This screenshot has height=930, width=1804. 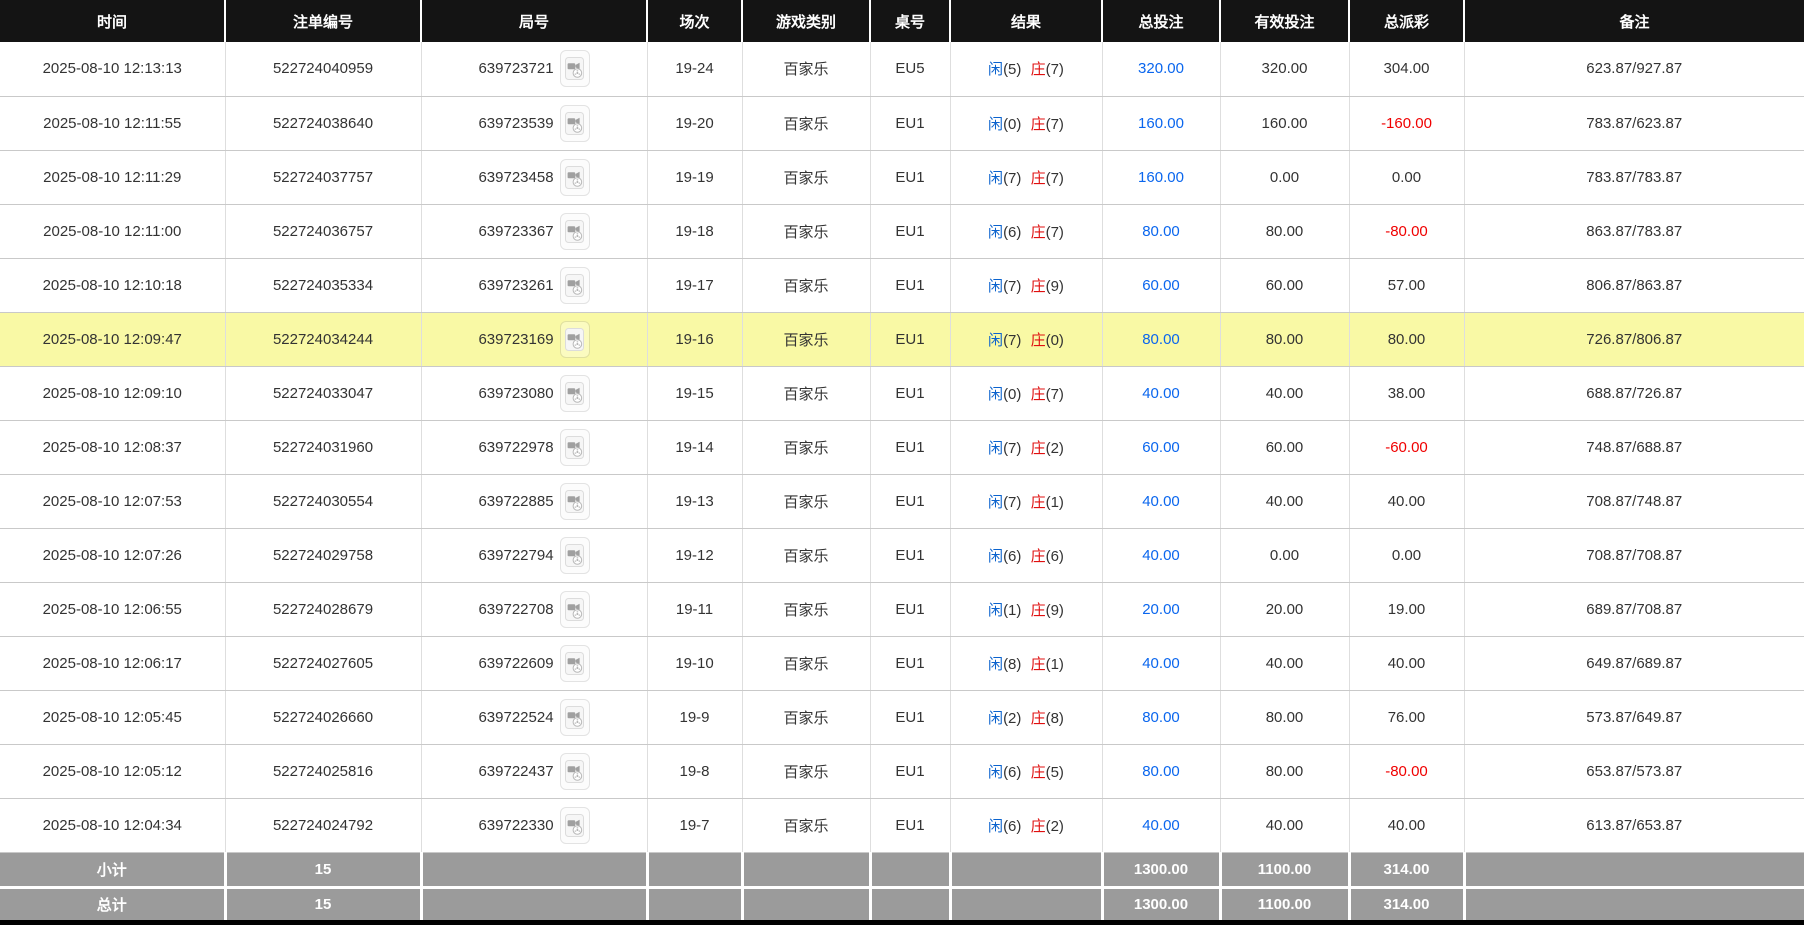 I want to click on bet-id-cell: 522724027605, so click(x=323, y=663).